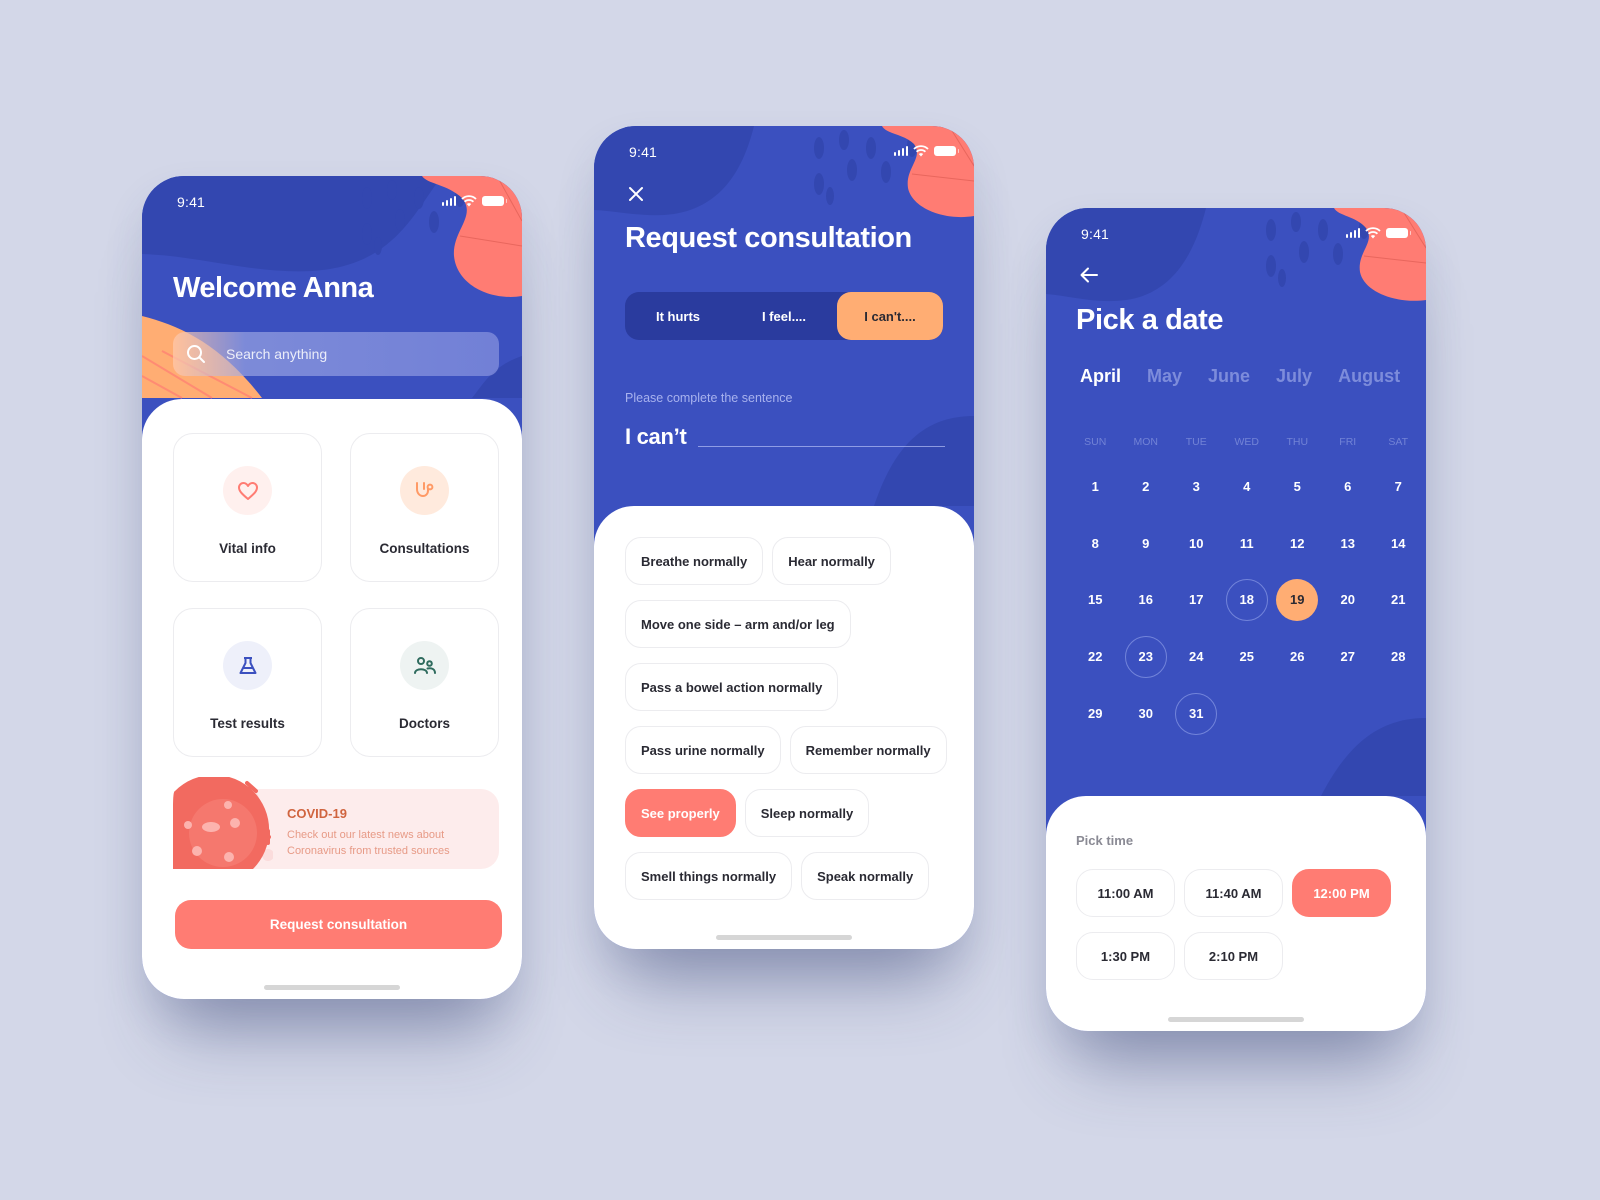 This screenshot has width=1600, height=1200. Describe the element at coordinates (1196, 713) in the screenshot. I see `calendar-day-number: 31` at that location.